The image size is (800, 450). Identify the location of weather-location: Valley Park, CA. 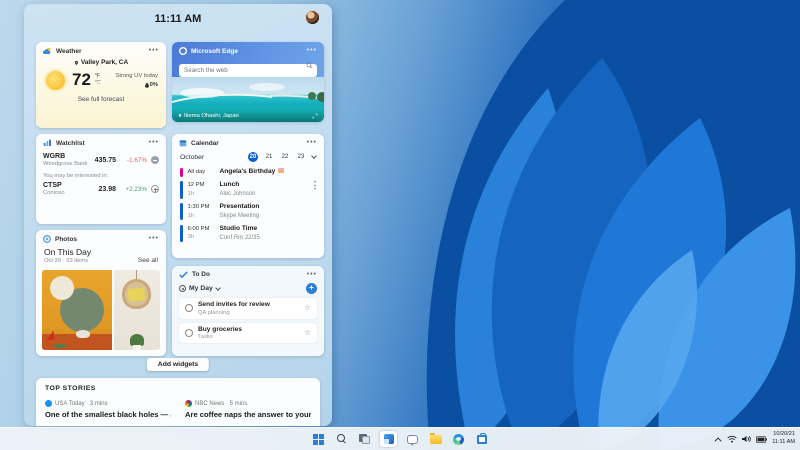
(101, 62).